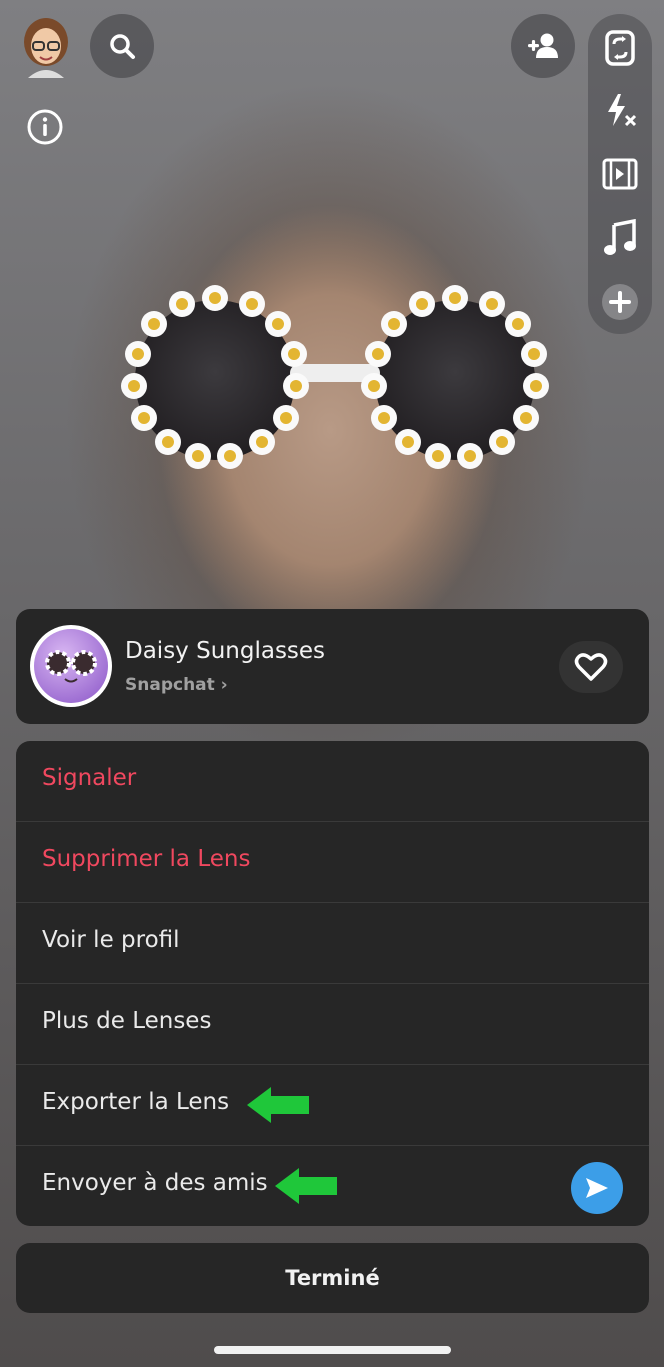 The width and height of the screenshot is (664, 1367). I want to click on plus-icon, so click(620, 302).